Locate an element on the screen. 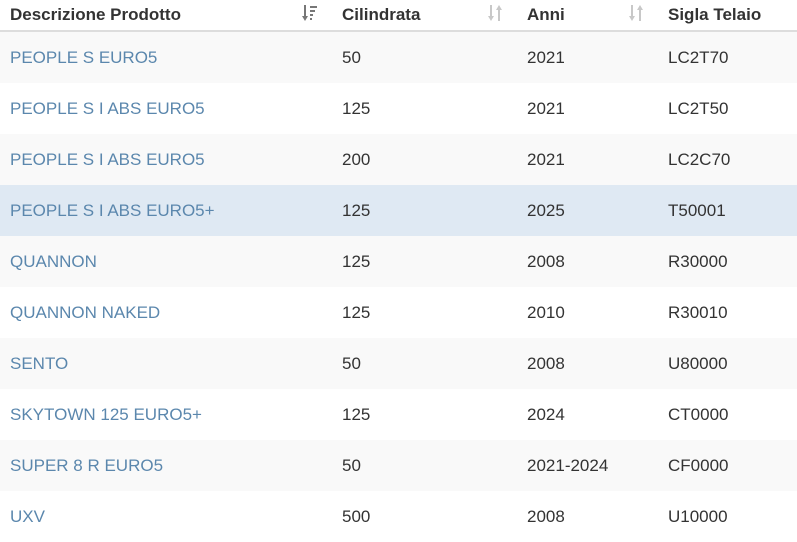  product-link: SUPER 8 R EURO5 is located at coordinates (86, 465).